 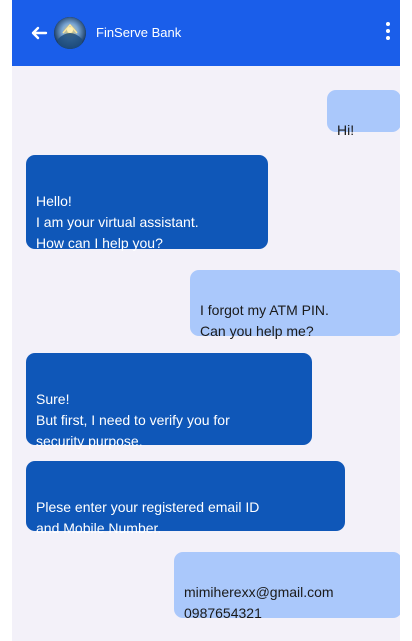 I want to click on app-title: FinServe Bank, so click(x=139, y=32).